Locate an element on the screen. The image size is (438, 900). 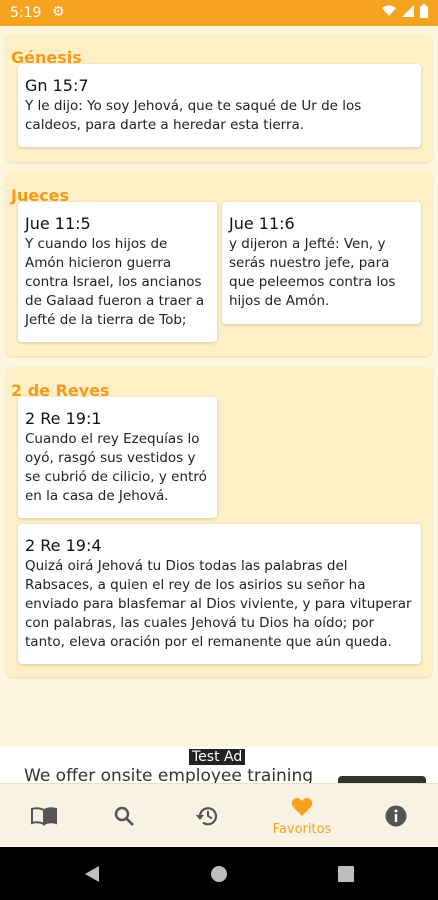
status-bar: 5:19 ⚙ is located at coordinates (219, 13).